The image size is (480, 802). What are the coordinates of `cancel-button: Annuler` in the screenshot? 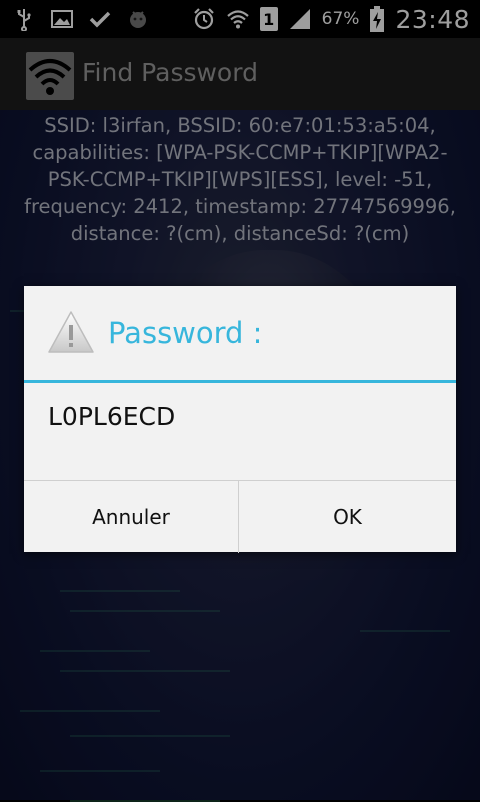 It's located at (131, 517).